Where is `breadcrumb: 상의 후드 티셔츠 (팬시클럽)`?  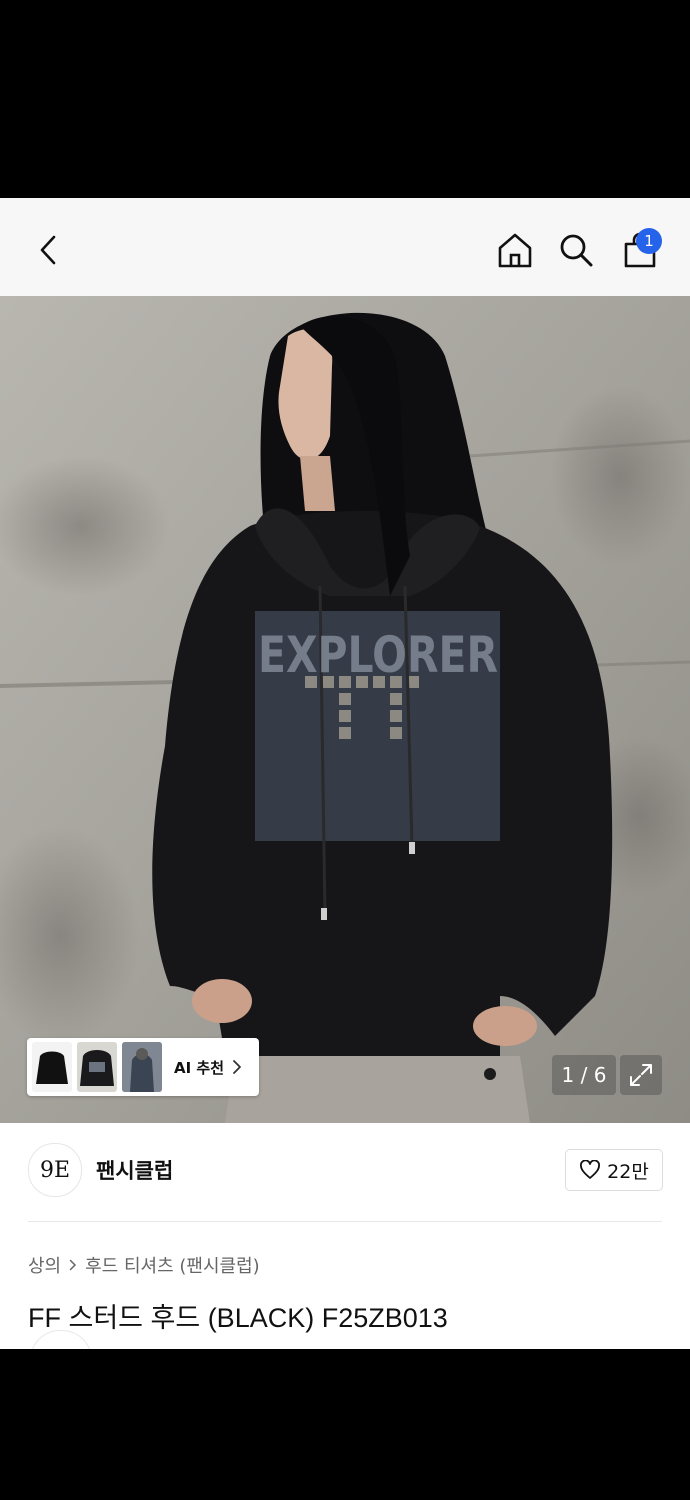 breadcrumb: 상의 후드 티셔츠 (팬시클럽) is located at coordinates (144, 1265).